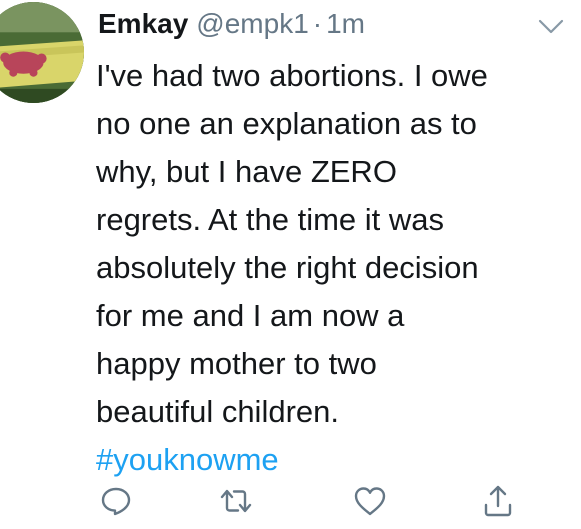  Describe the element at coordinates (287, 267) in the screenshot. I see `tweet-text-line: absolutely the right decision` at that location.